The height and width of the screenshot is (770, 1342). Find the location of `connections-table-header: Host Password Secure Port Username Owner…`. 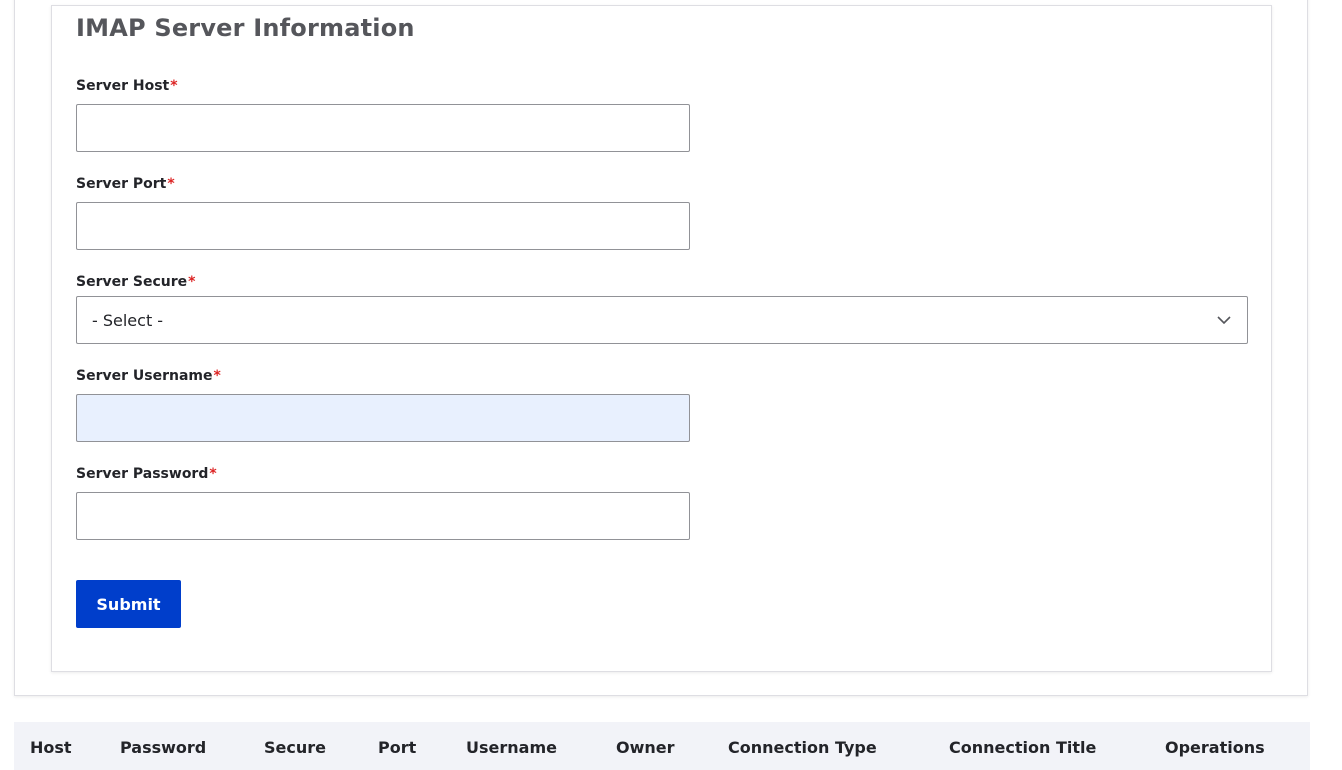

connections-table-header: Host Password Secure Port Username Owner… is located at coordinates (662, 746).